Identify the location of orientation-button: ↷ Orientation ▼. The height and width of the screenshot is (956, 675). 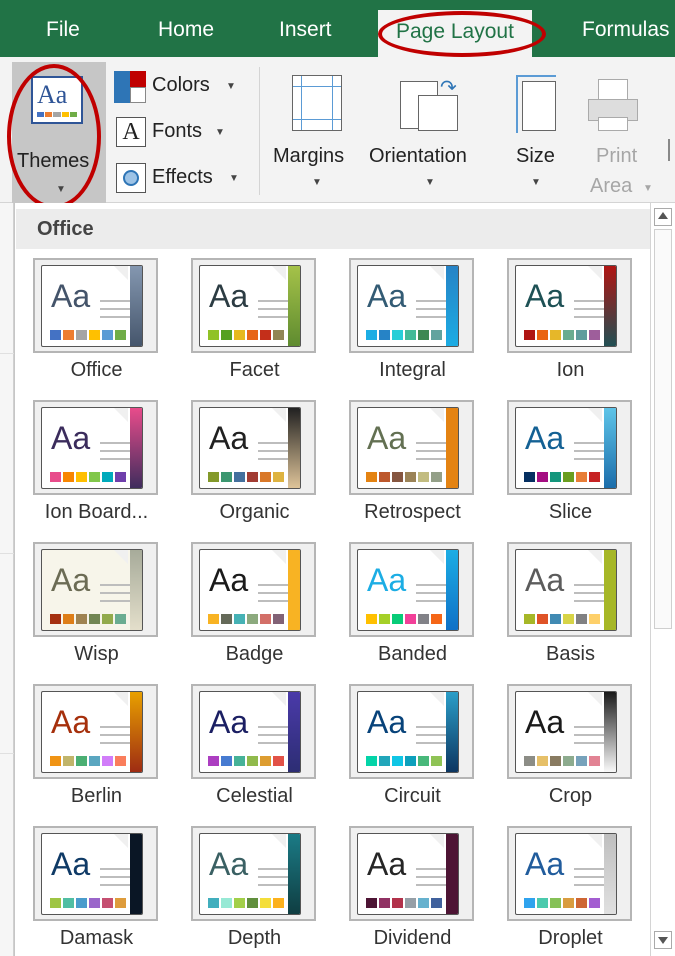
(431, 132).